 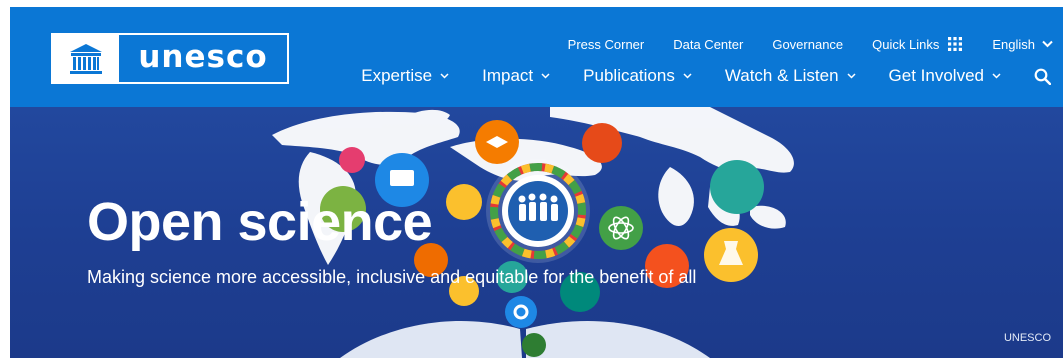 I want to click on hero-title: Open science, so click(x=260, y=222).